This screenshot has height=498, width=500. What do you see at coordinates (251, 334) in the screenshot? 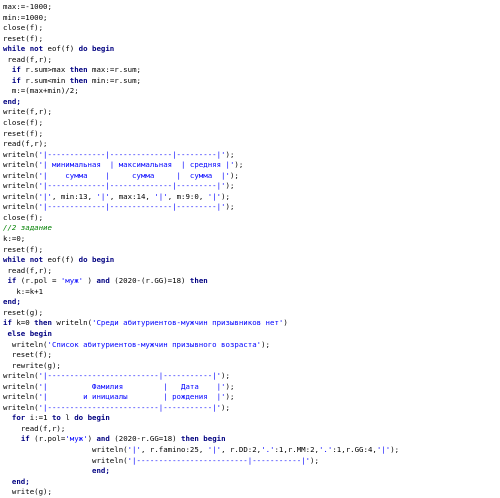
I see `code-line: else begin` at bounding box center [251, 334].